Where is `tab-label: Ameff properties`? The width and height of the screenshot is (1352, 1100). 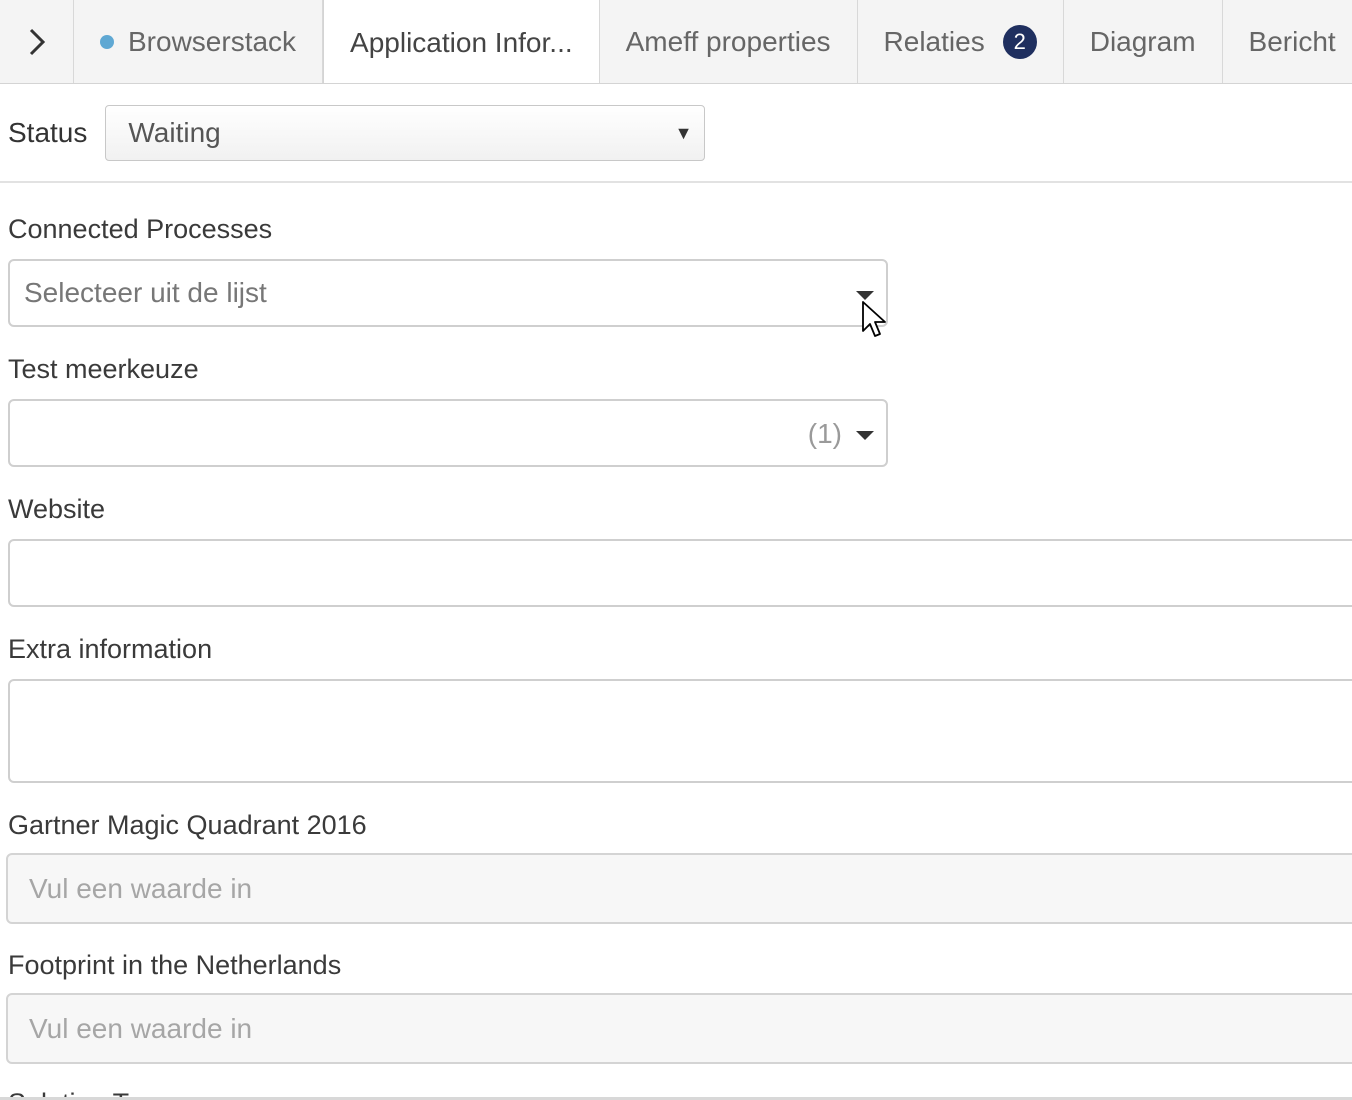
tab-label: Ameff properties is located at coordinates (728, 41).